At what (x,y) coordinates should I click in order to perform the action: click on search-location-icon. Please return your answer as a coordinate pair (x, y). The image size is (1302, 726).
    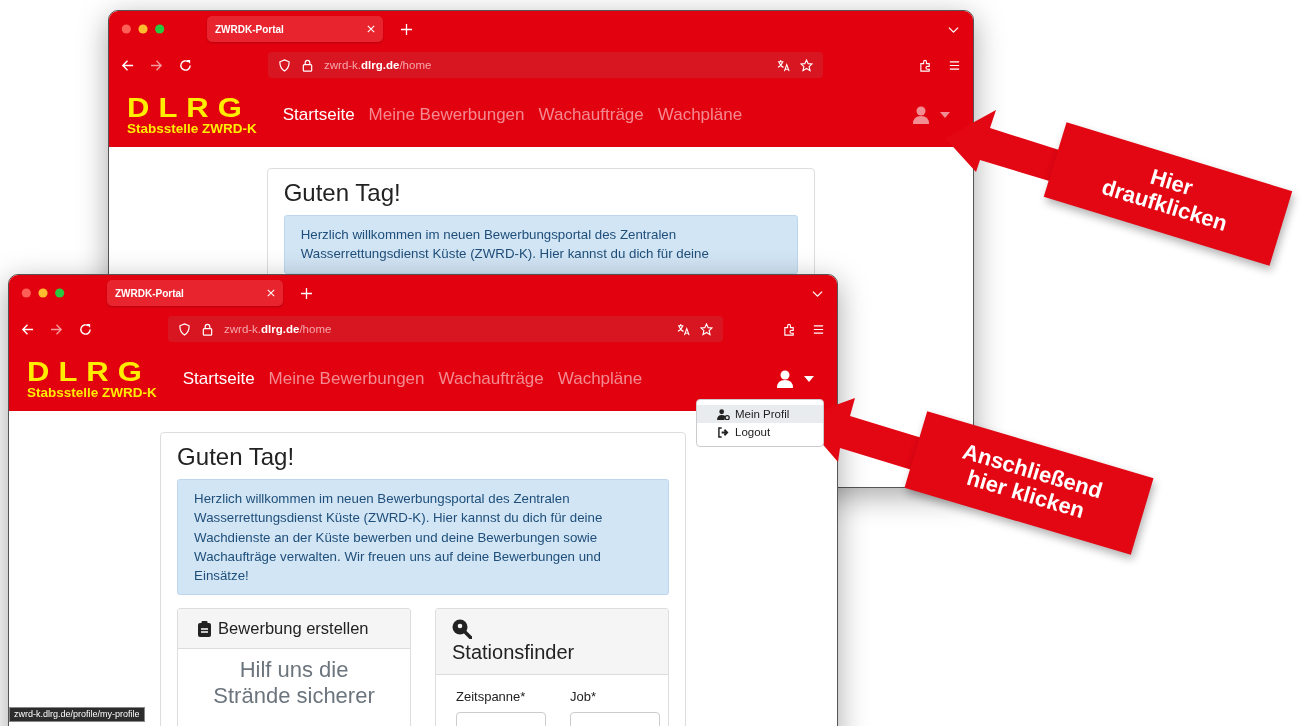
    Looking at the image, I should click on (462, 629).